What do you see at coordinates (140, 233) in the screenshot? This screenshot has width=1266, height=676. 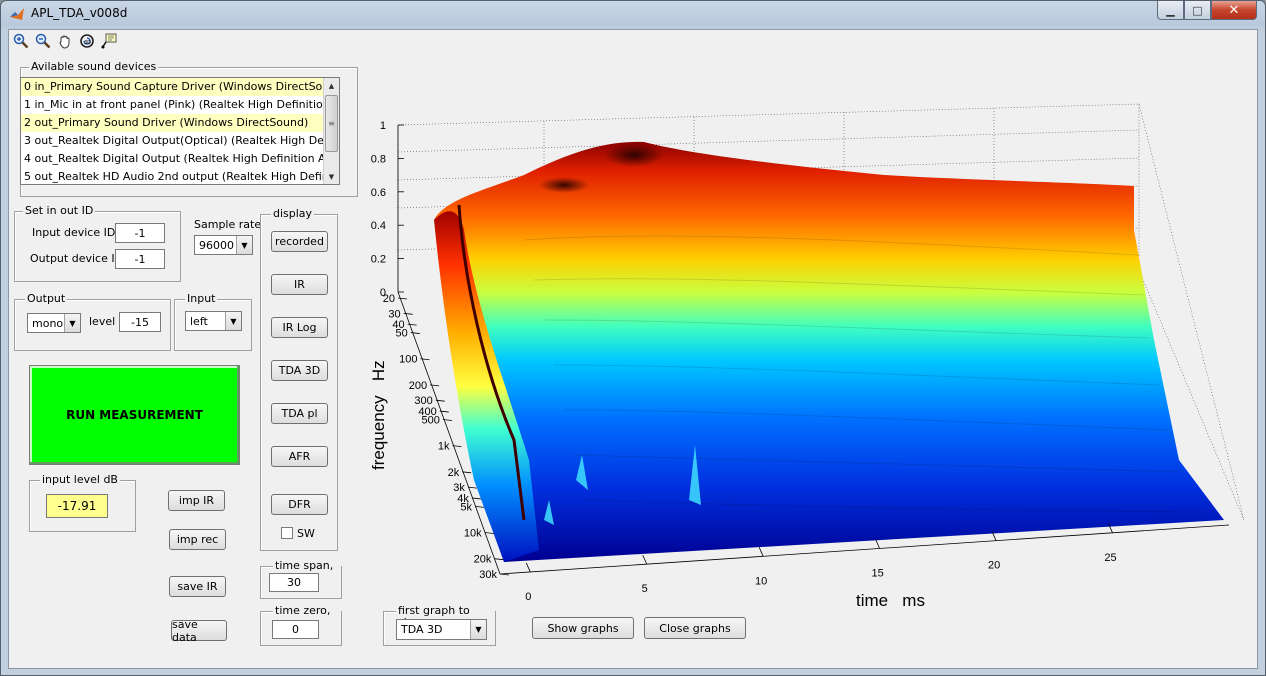 I see `input-device-field: -1` at bounding box center [140, 233].